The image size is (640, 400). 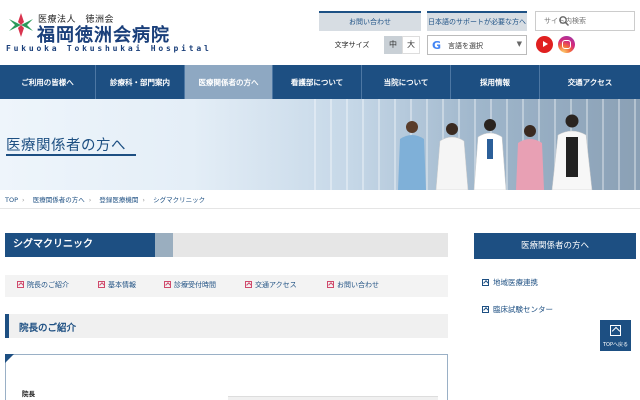 I want to click on search-input, so click(x=573, y=21).